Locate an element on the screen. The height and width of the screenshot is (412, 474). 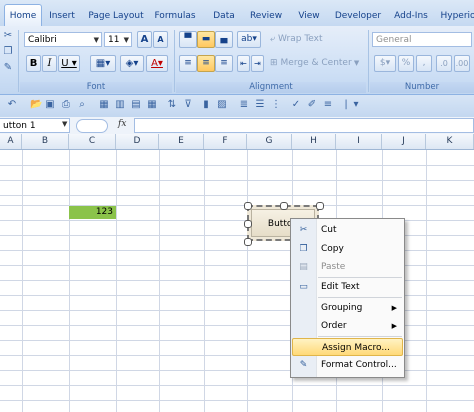
formula-input is located at coordinates (304, 125).